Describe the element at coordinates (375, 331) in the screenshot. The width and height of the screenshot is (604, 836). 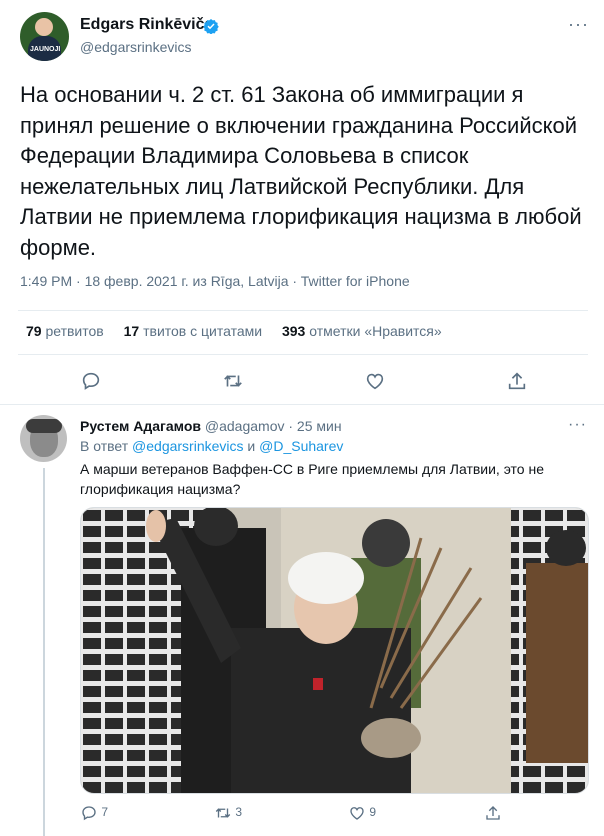
I see `likes-label: отметки «Нравится»` at that location.